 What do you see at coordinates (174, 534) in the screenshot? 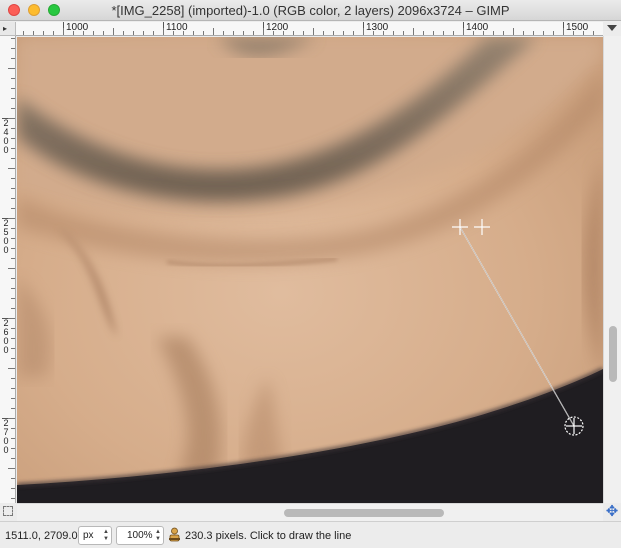
I see `measure-tool-icon` at bounding box center [174, 534].